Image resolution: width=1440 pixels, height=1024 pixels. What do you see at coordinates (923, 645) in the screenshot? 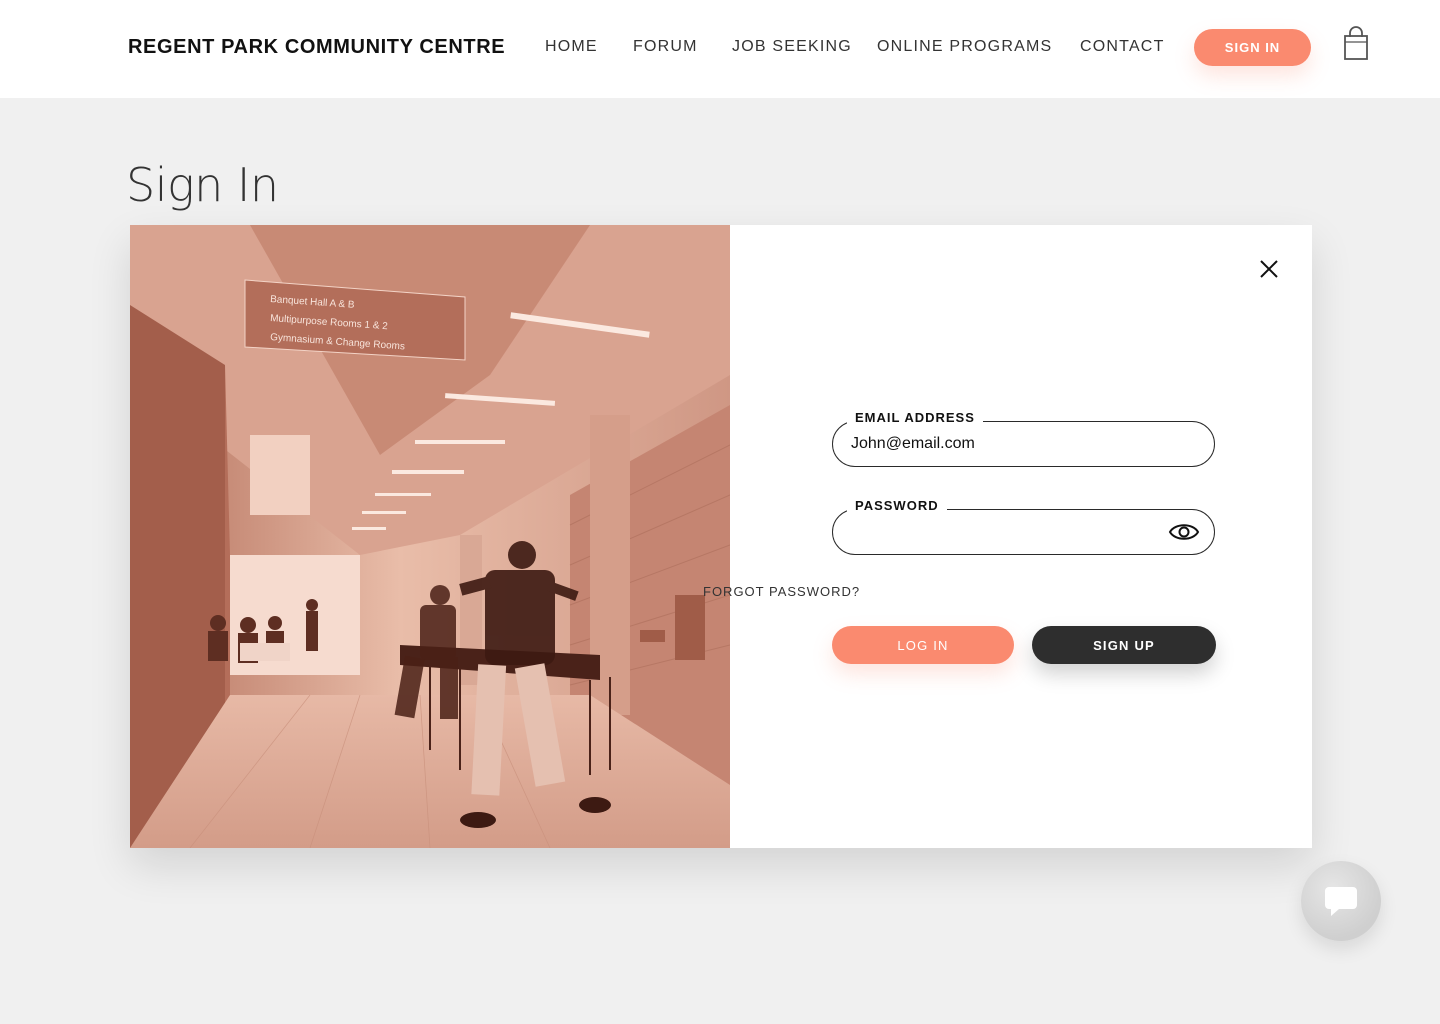
I see `log-in-button: LOG IN` at bounding box center [923, 645].